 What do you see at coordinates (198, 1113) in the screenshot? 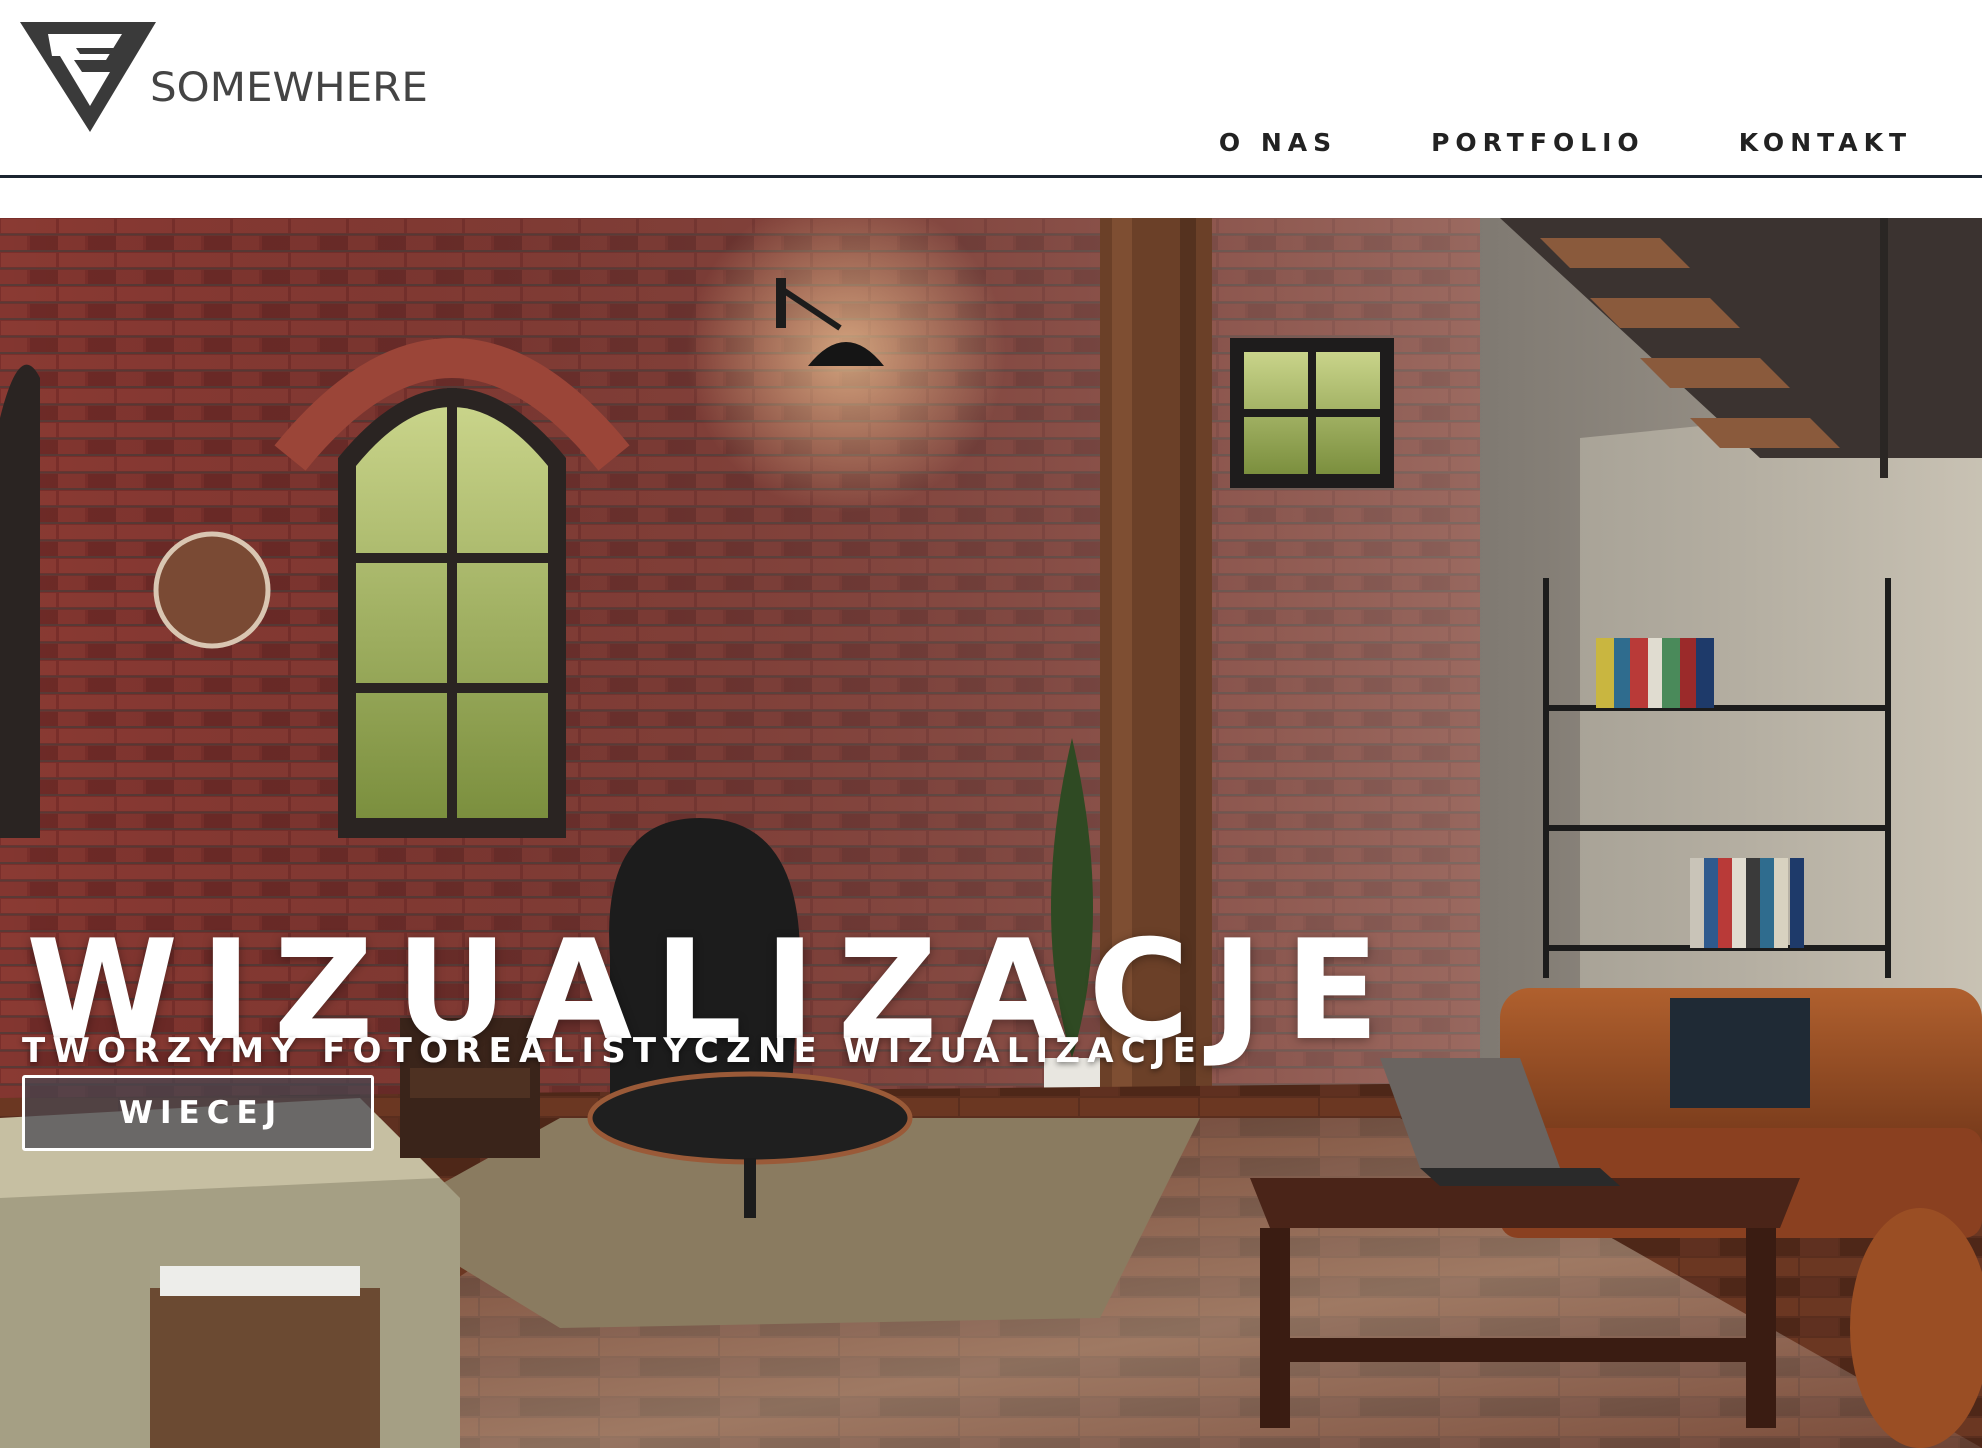
I see `wiecej-button: WIECEJ` at bounding box center [198, 1113].